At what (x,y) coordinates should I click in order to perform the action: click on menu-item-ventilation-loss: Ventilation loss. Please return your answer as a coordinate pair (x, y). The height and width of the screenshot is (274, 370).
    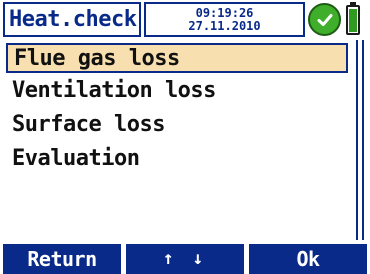
    Looking at the image, I should click on (177, 92).